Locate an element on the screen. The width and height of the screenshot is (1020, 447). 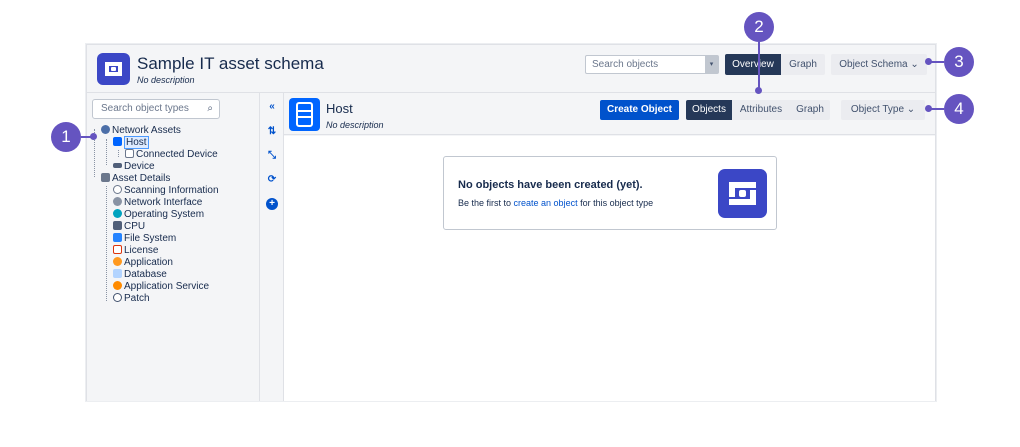
tree-item-license: License is located at coordinates (135, 251).